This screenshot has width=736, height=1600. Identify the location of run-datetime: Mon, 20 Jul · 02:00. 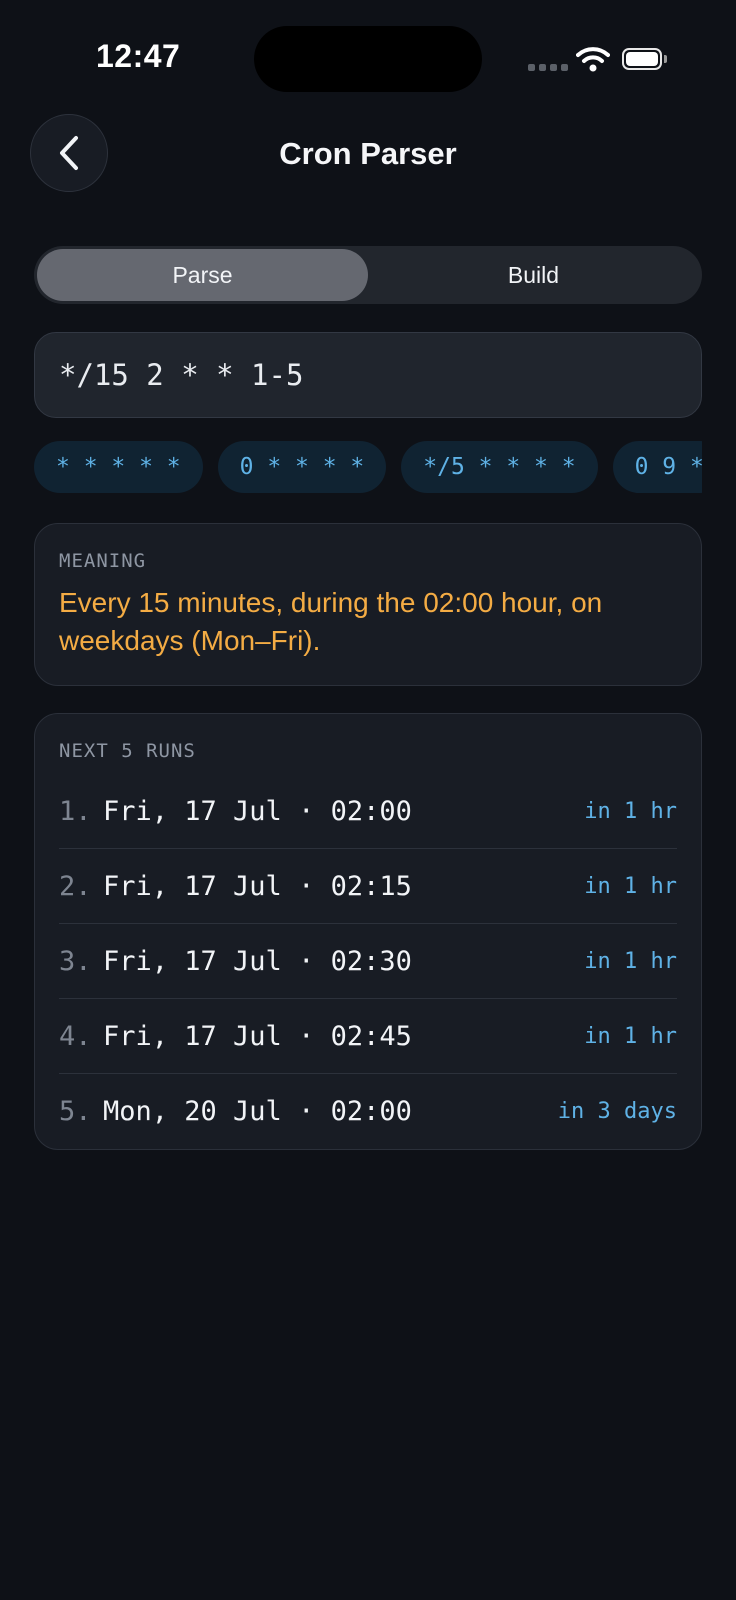
(257, 1111).